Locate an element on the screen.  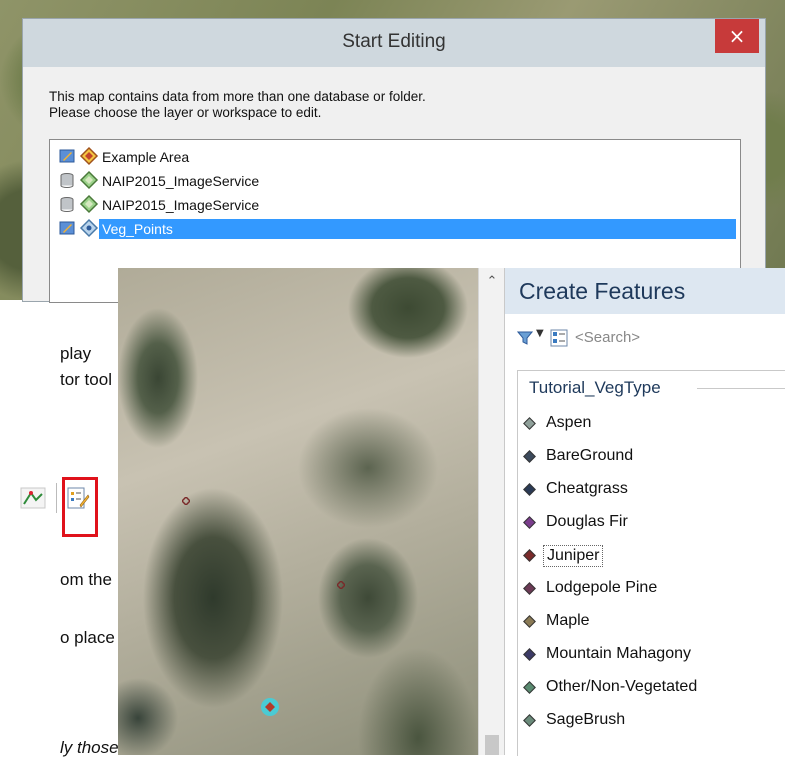
side-text-line3: om the is located at coordinates (86, 579).